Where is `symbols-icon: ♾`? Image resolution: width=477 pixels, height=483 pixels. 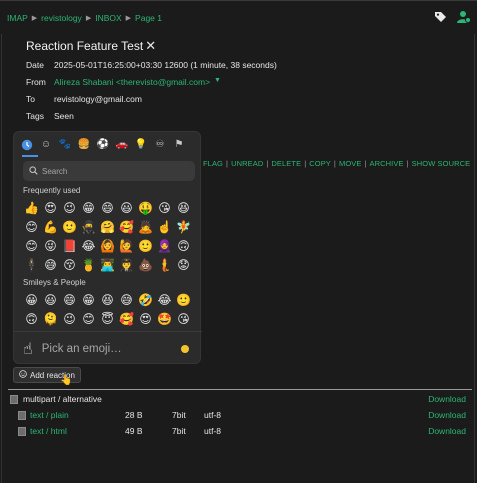 symbols-icon: ♾ is located at coordinates (160, 145).